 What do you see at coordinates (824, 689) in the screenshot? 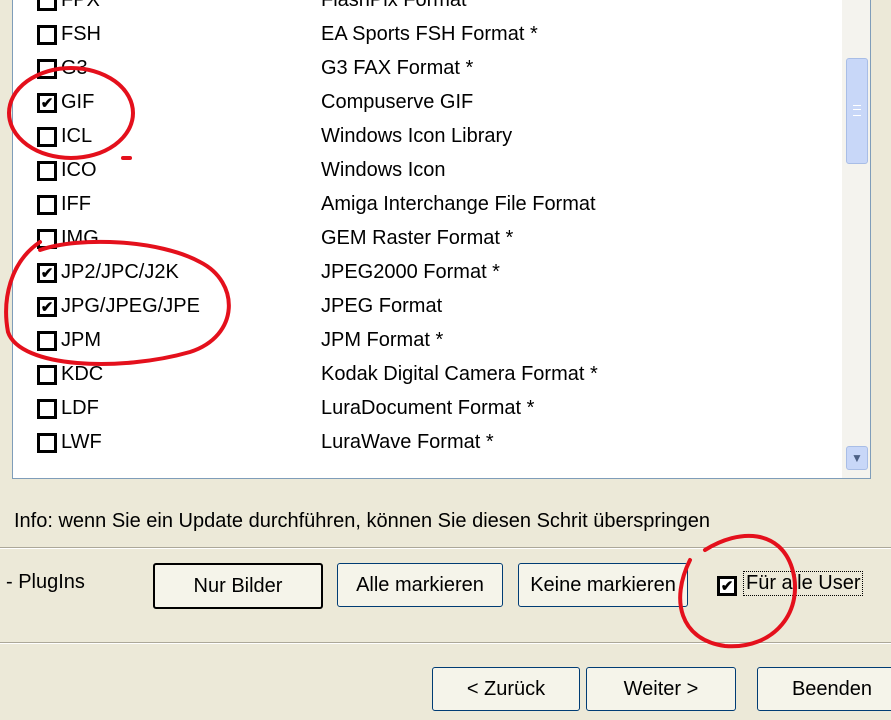
I see `finish-button: Beenden` at bounding box center [824, 689].